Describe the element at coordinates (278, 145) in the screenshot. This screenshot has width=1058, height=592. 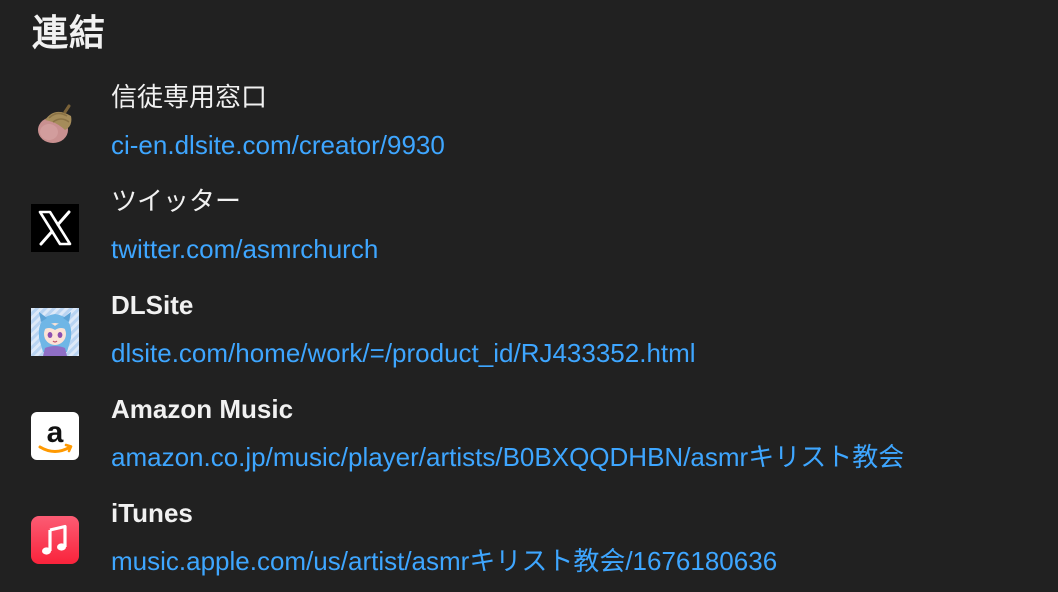
I see `link-url: ci-en.dlsite.com/creator/9930` at that location.